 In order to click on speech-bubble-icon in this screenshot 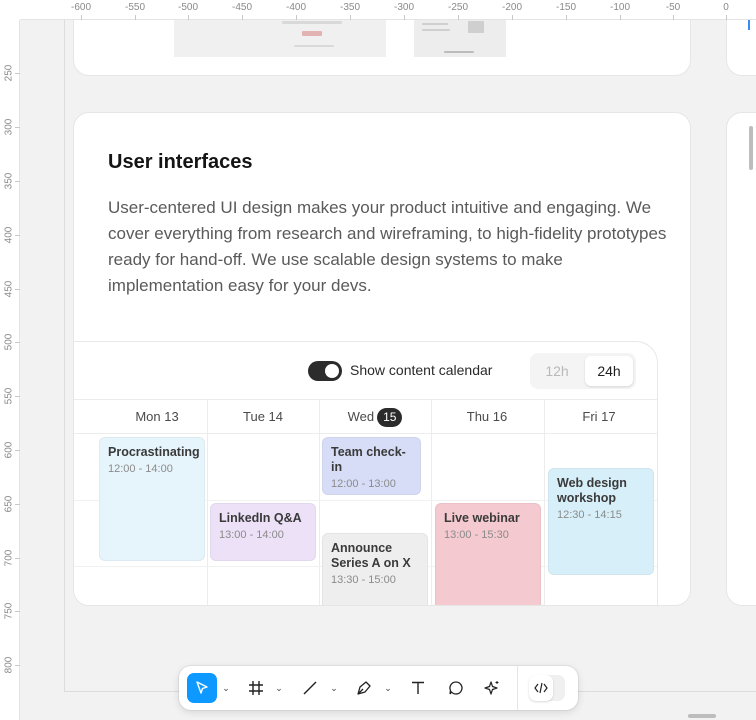, I will do `click(456, 688)`.